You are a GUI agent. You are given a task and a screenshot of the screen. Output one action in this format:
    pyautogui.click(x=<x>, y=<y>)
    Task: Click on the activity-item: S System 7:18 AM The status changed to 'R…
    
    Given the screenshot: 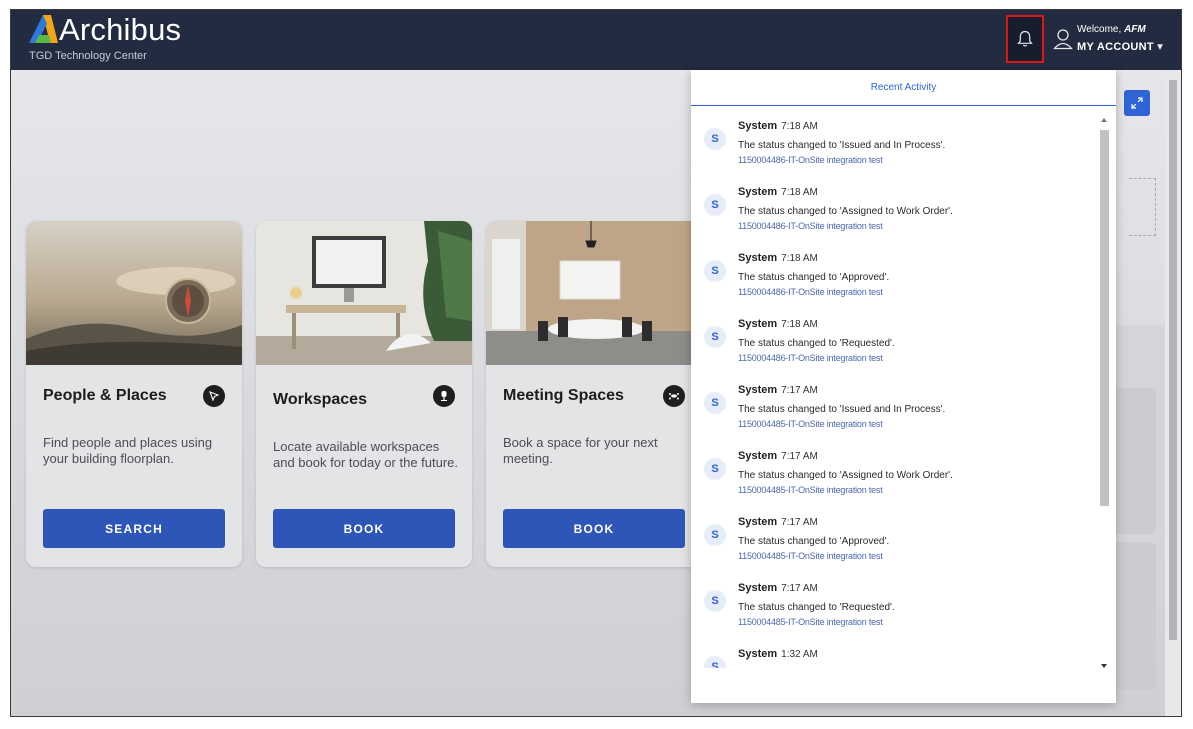 What is the action you would take?
    pyautogui.click(x=894, y=345)
    